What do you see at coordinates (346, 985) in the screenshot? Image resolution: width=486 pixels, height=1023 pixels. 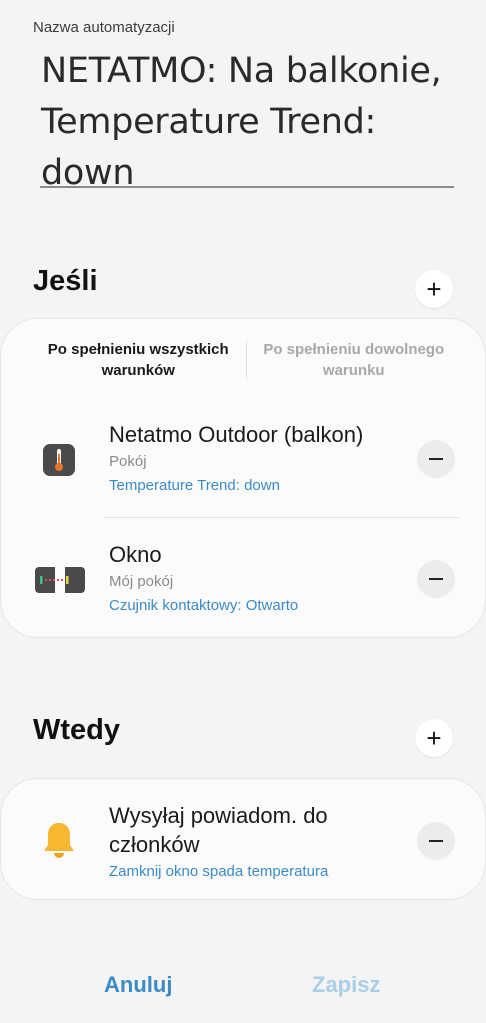 I see `save-button: Zapisz` at bounding box center [346, 985].